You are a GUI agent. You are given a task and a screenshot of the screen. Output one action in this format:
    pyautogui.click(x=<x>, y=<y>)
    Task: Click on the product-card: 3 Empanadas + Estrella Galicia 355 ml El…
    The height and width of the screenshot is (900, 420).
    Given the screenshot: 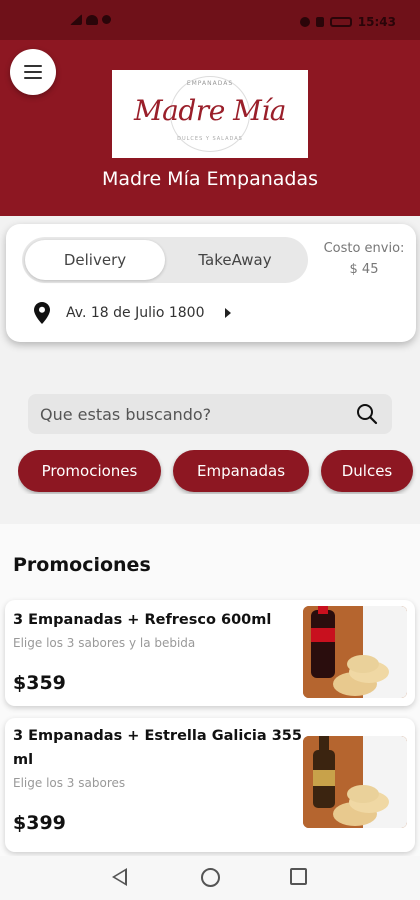 What is the action you would take?
    pyautogui.click(x=210, y=785)
    